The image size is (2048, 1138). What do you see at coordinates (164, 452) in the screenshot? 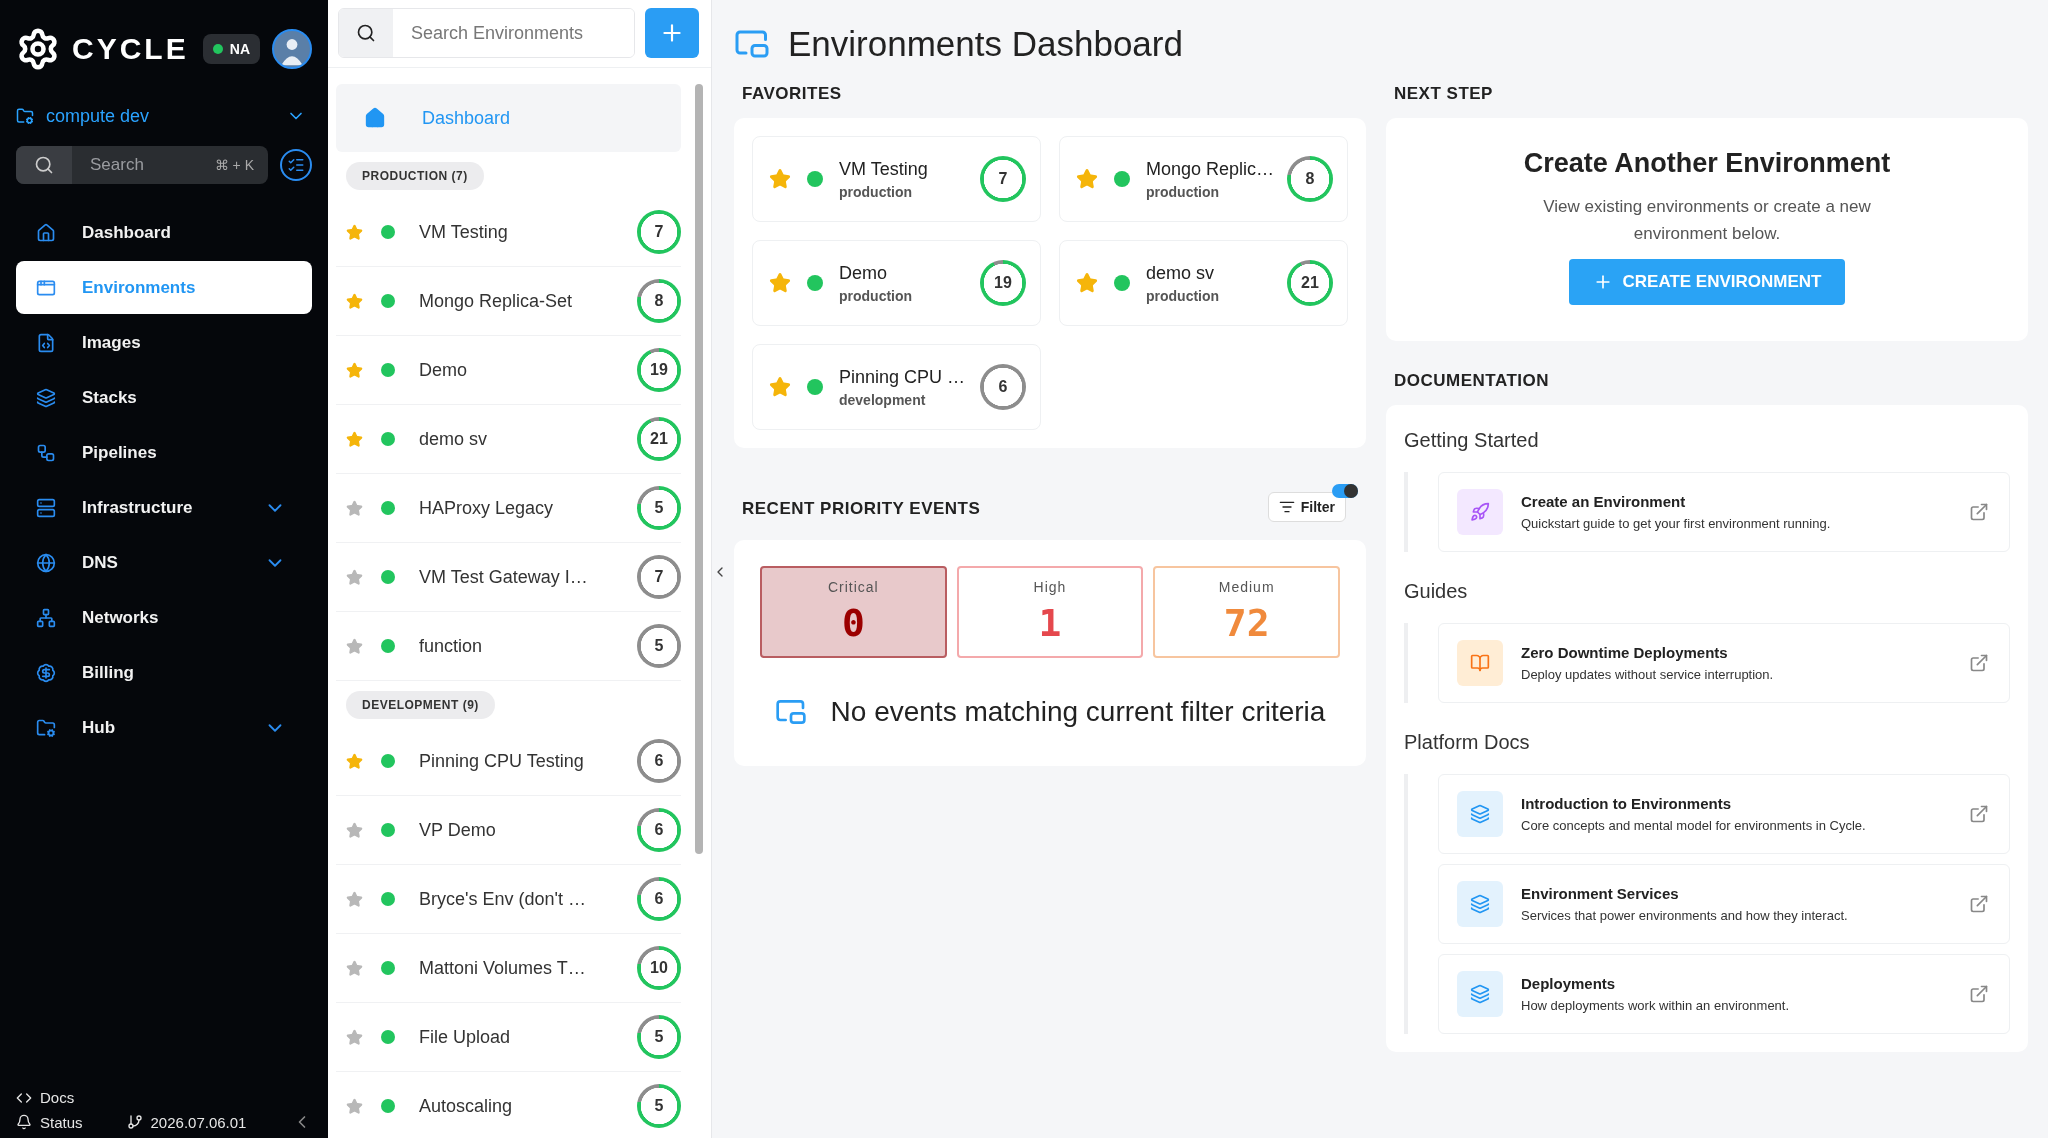
I see `nav-item: Pipelines` at bounding box center [164, 452].